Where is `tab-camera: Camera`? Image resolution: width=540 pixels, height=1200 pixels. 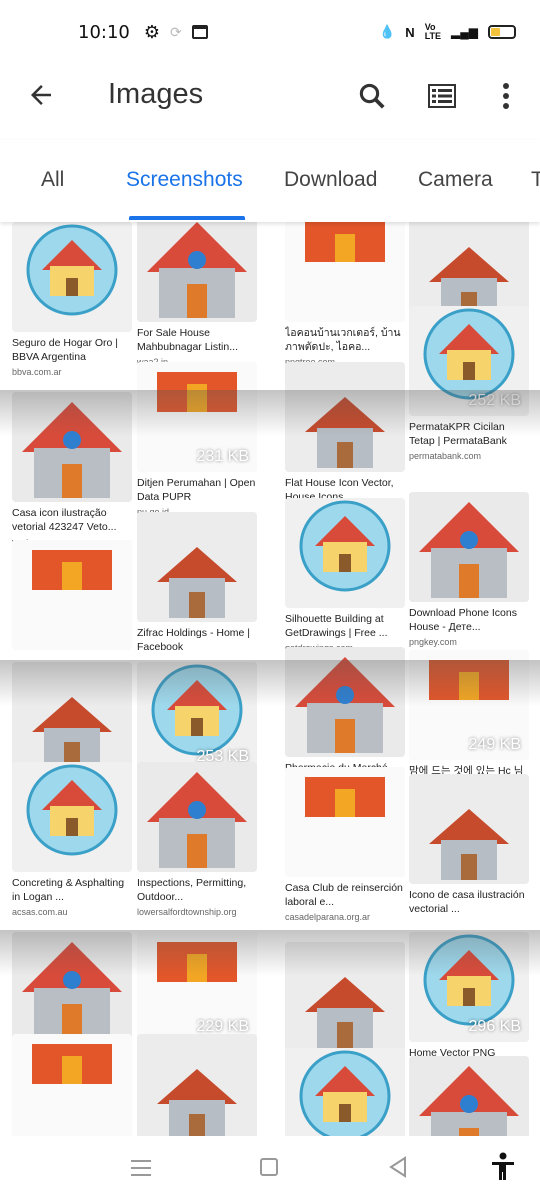 tab-camera: Camera is located at coordinates (455, 180).